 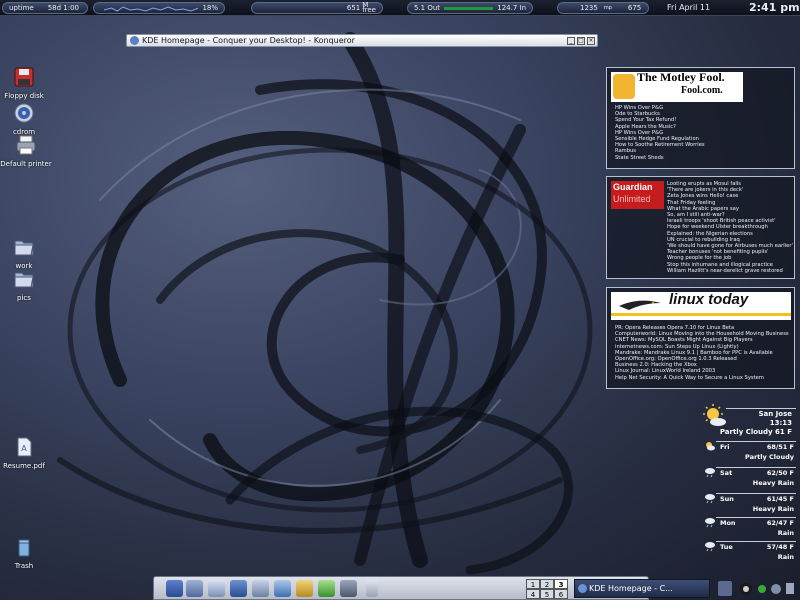 I want to click on desktop-icon-cdrom: cdrom, so click(x=26, y=119).